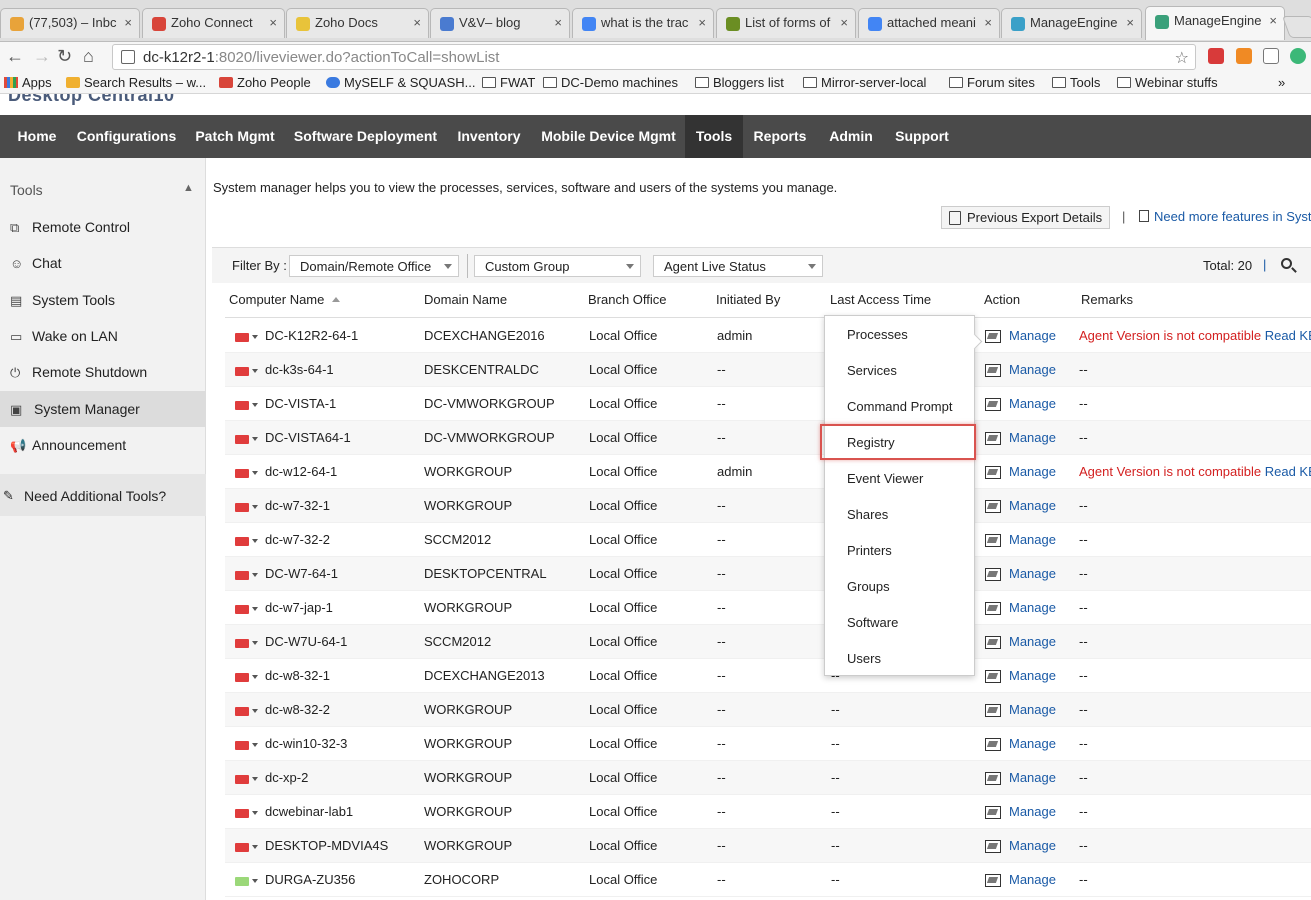 This screenshot has height=900, width=1311. Describe the element at coordinates (365, 136) in the screenshot. I see `nav-software-deployment: Software Deployment` at that location.